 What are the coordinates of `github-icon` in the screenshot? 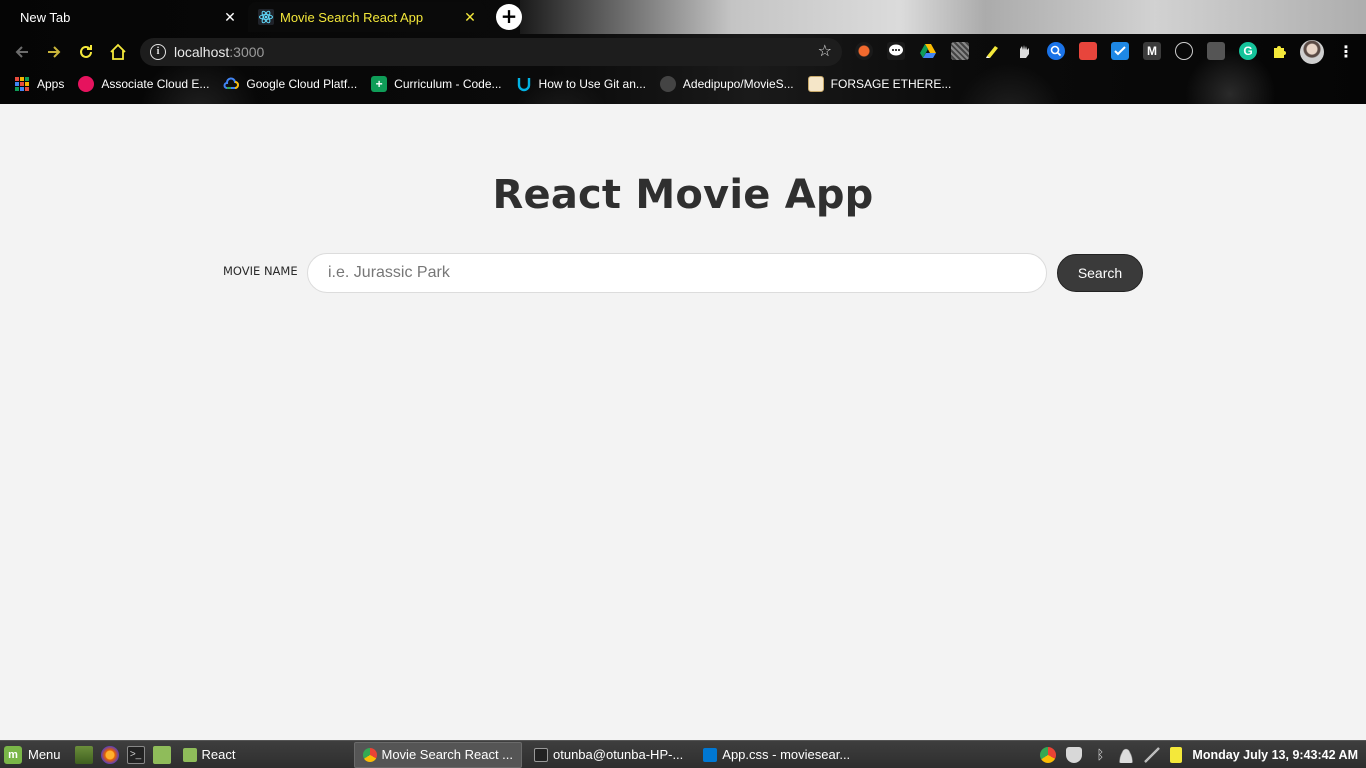 It's located at (667, 84).